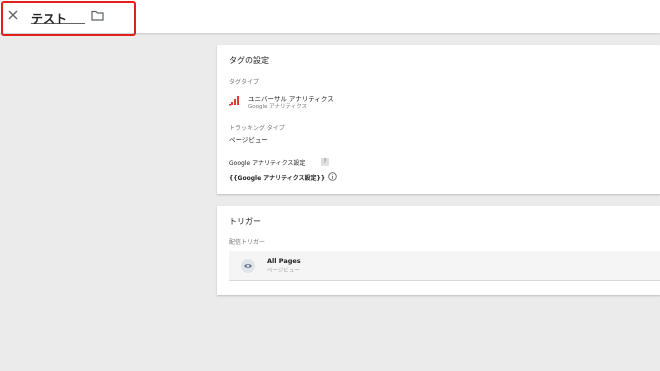 This screenshot has width=660, height=371. What do you see at coordinates (332, 176) in the screenshot?
I see `info-icon` at bounding box center [332, 176].